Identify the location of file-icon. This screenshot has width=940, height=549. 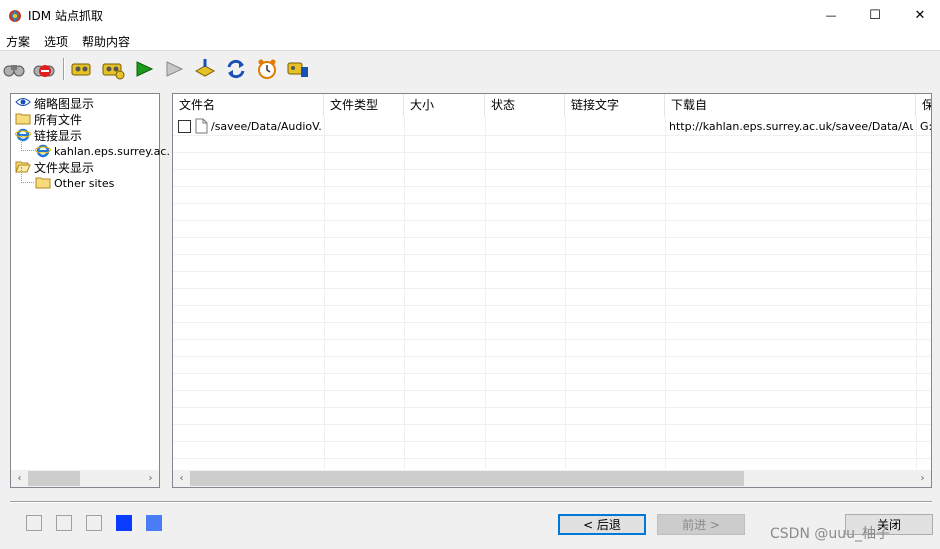
(201, 127).